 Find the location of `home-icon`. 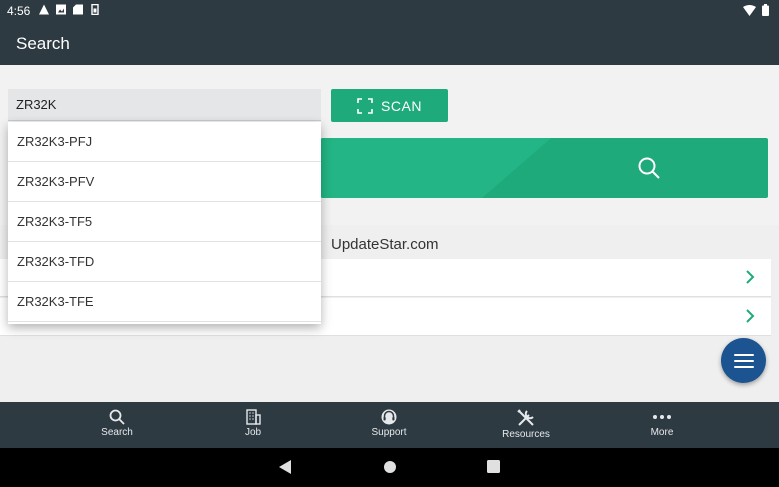

home-icon is located at coordinates (390, 467).